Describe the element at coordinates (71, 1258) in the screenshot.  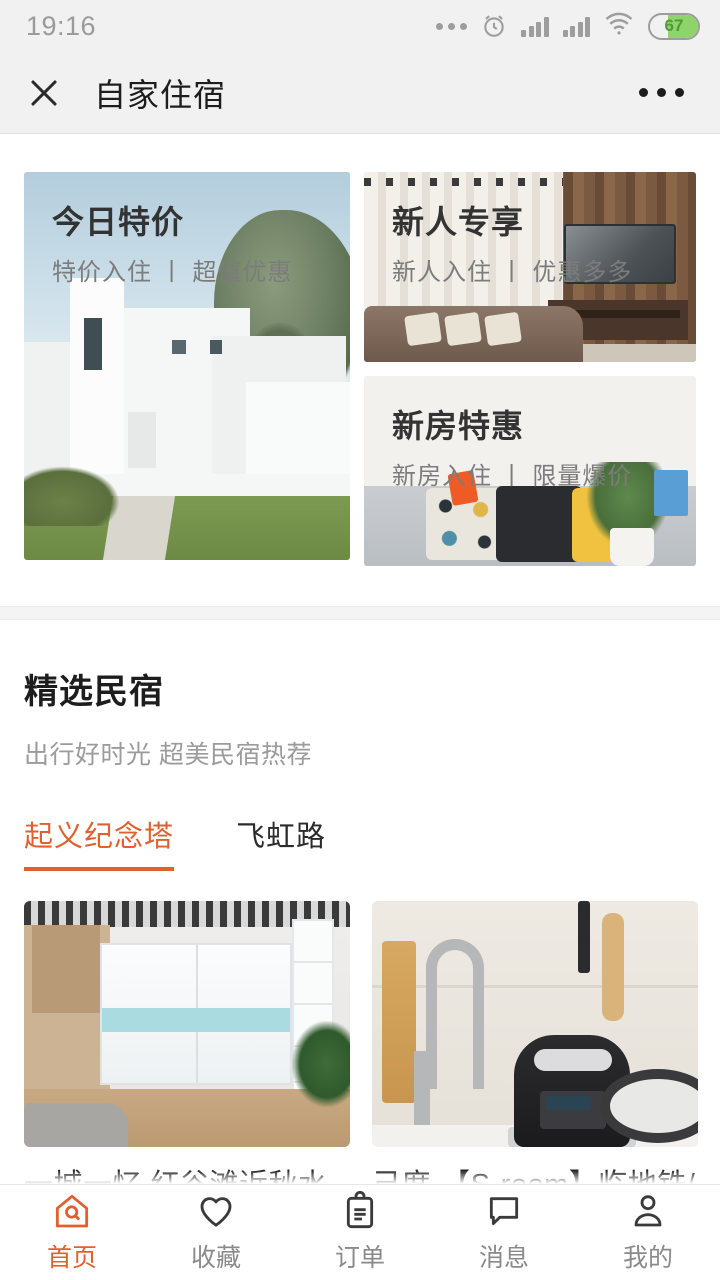
I see `nav-label: 首页` at that location.